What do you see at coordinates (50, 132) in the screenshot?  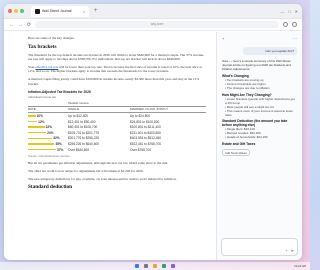 I see `rate-label: 24%` at bounding box center [50, 132].